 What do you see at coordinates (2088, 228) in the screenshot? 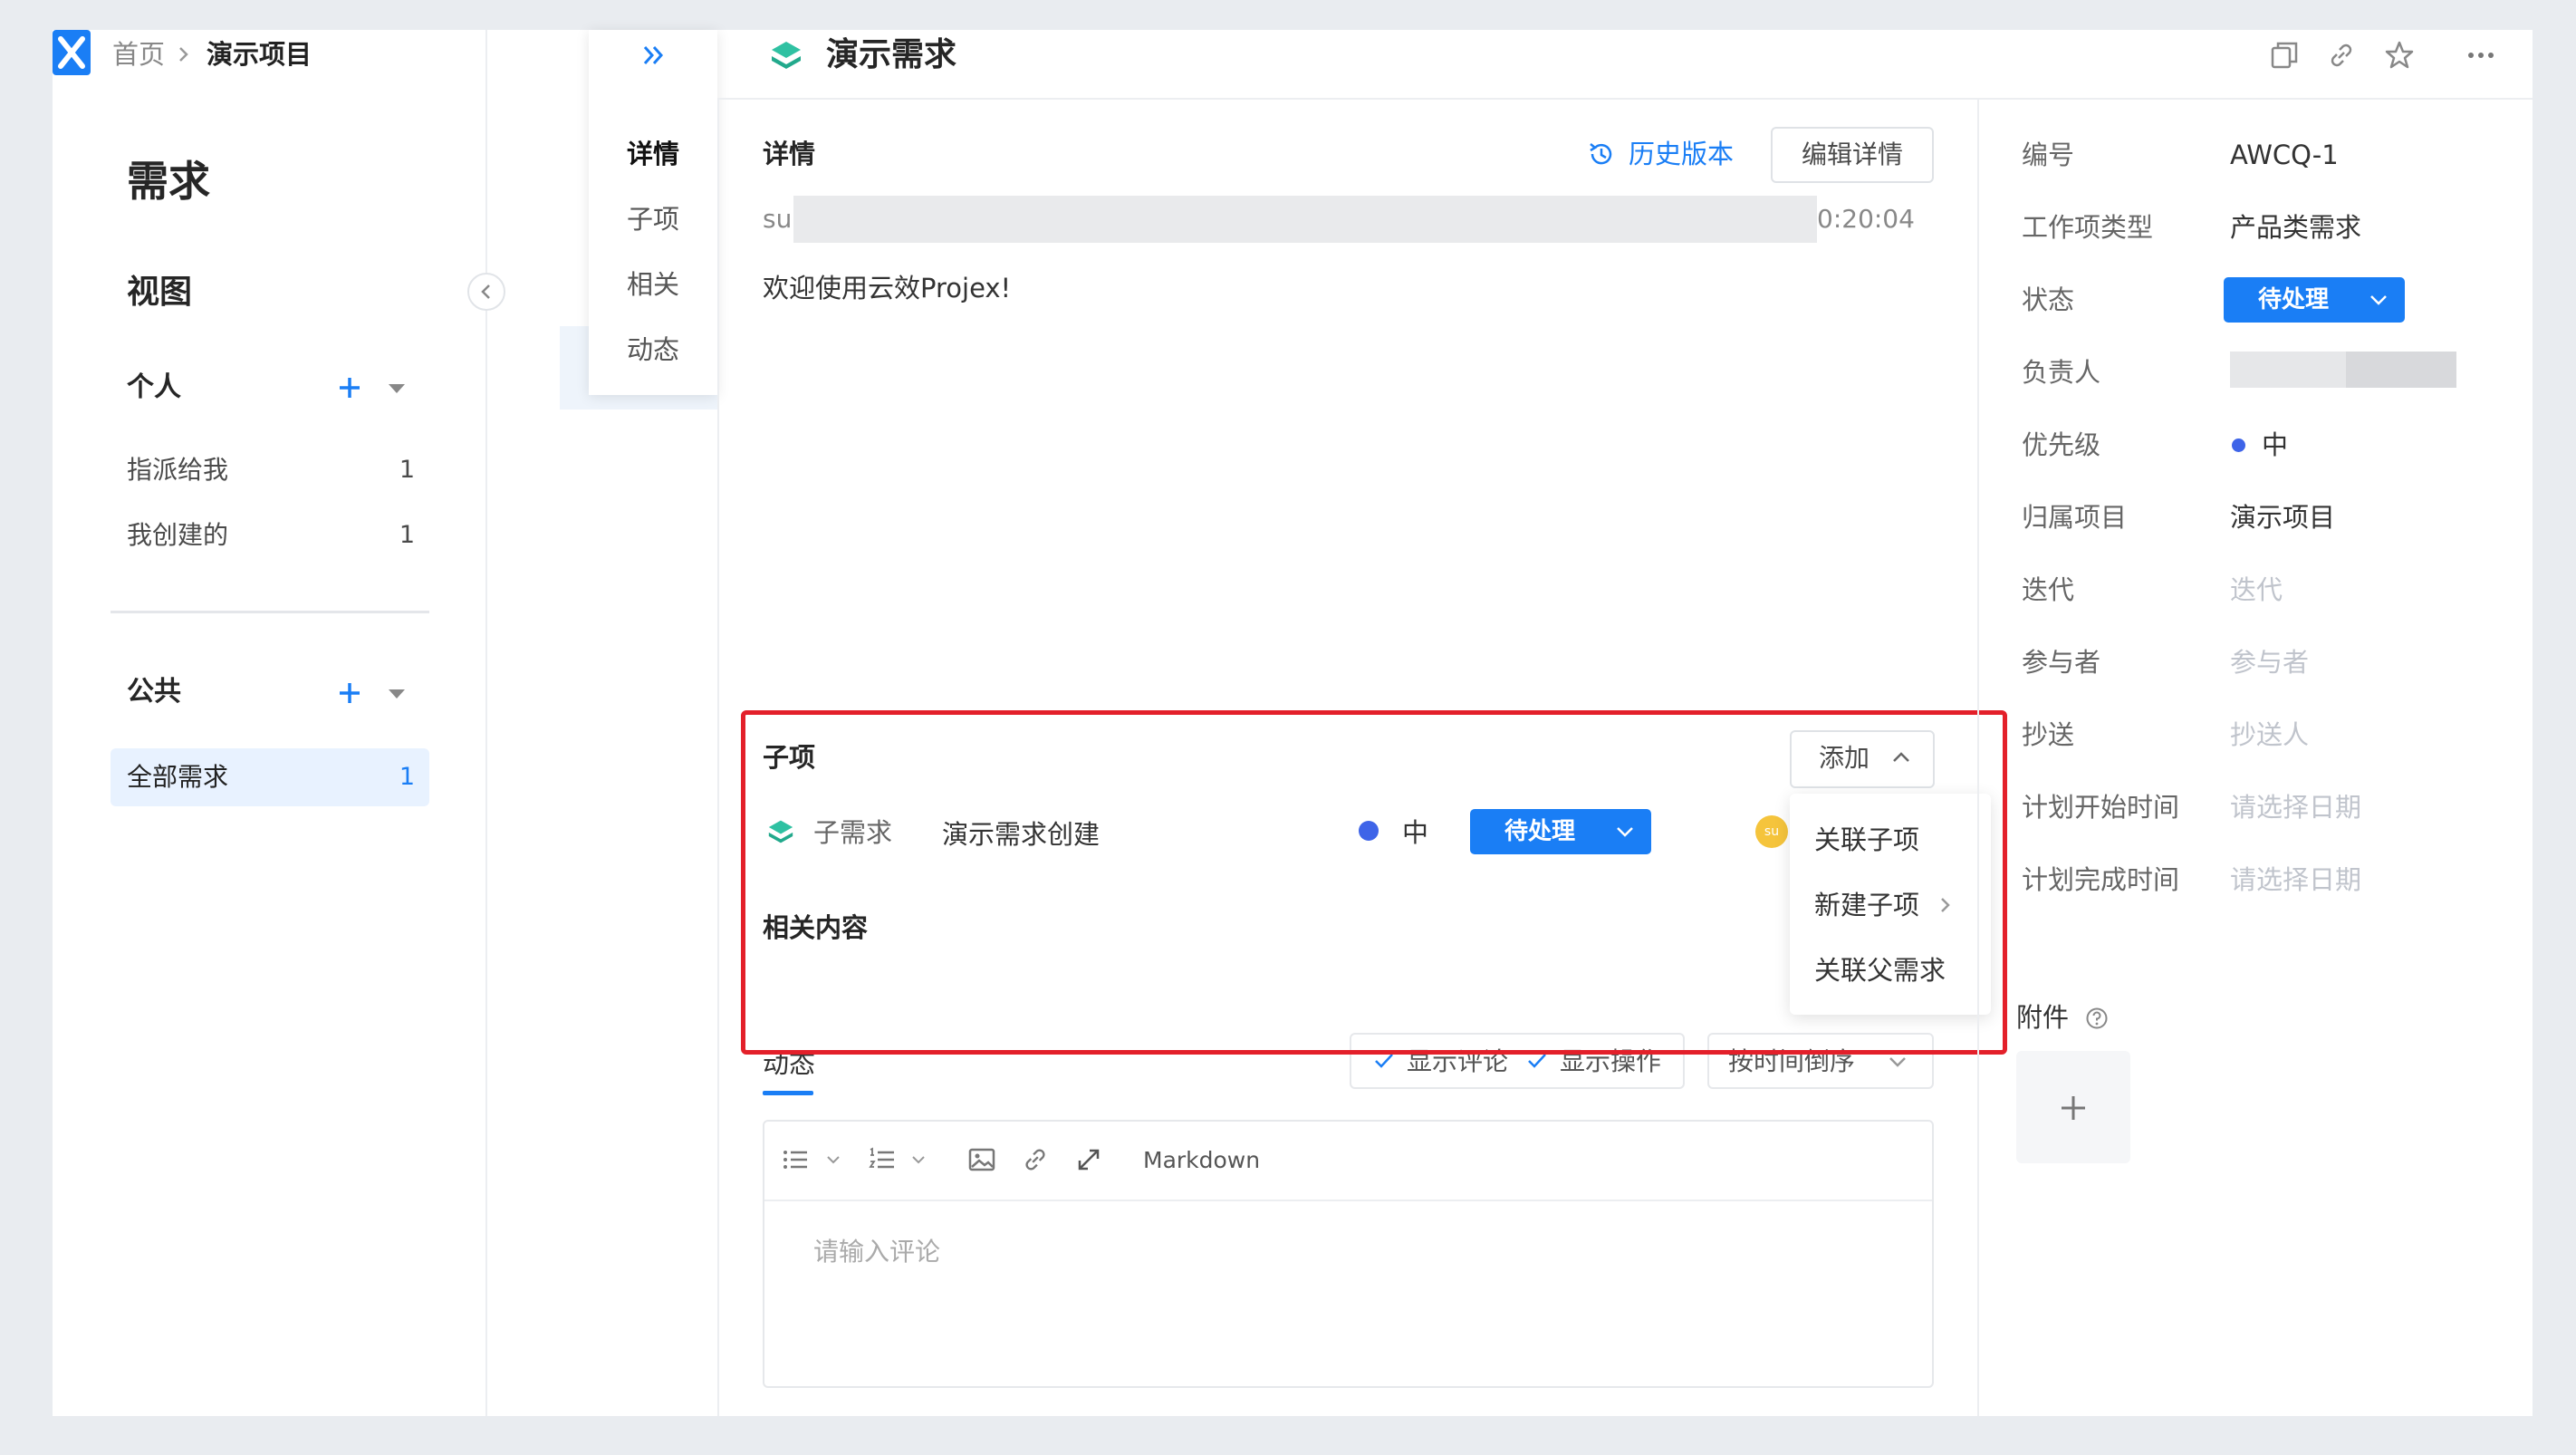
I see `property-label-type: 工作项类型` at bounding box center [2088, 228].